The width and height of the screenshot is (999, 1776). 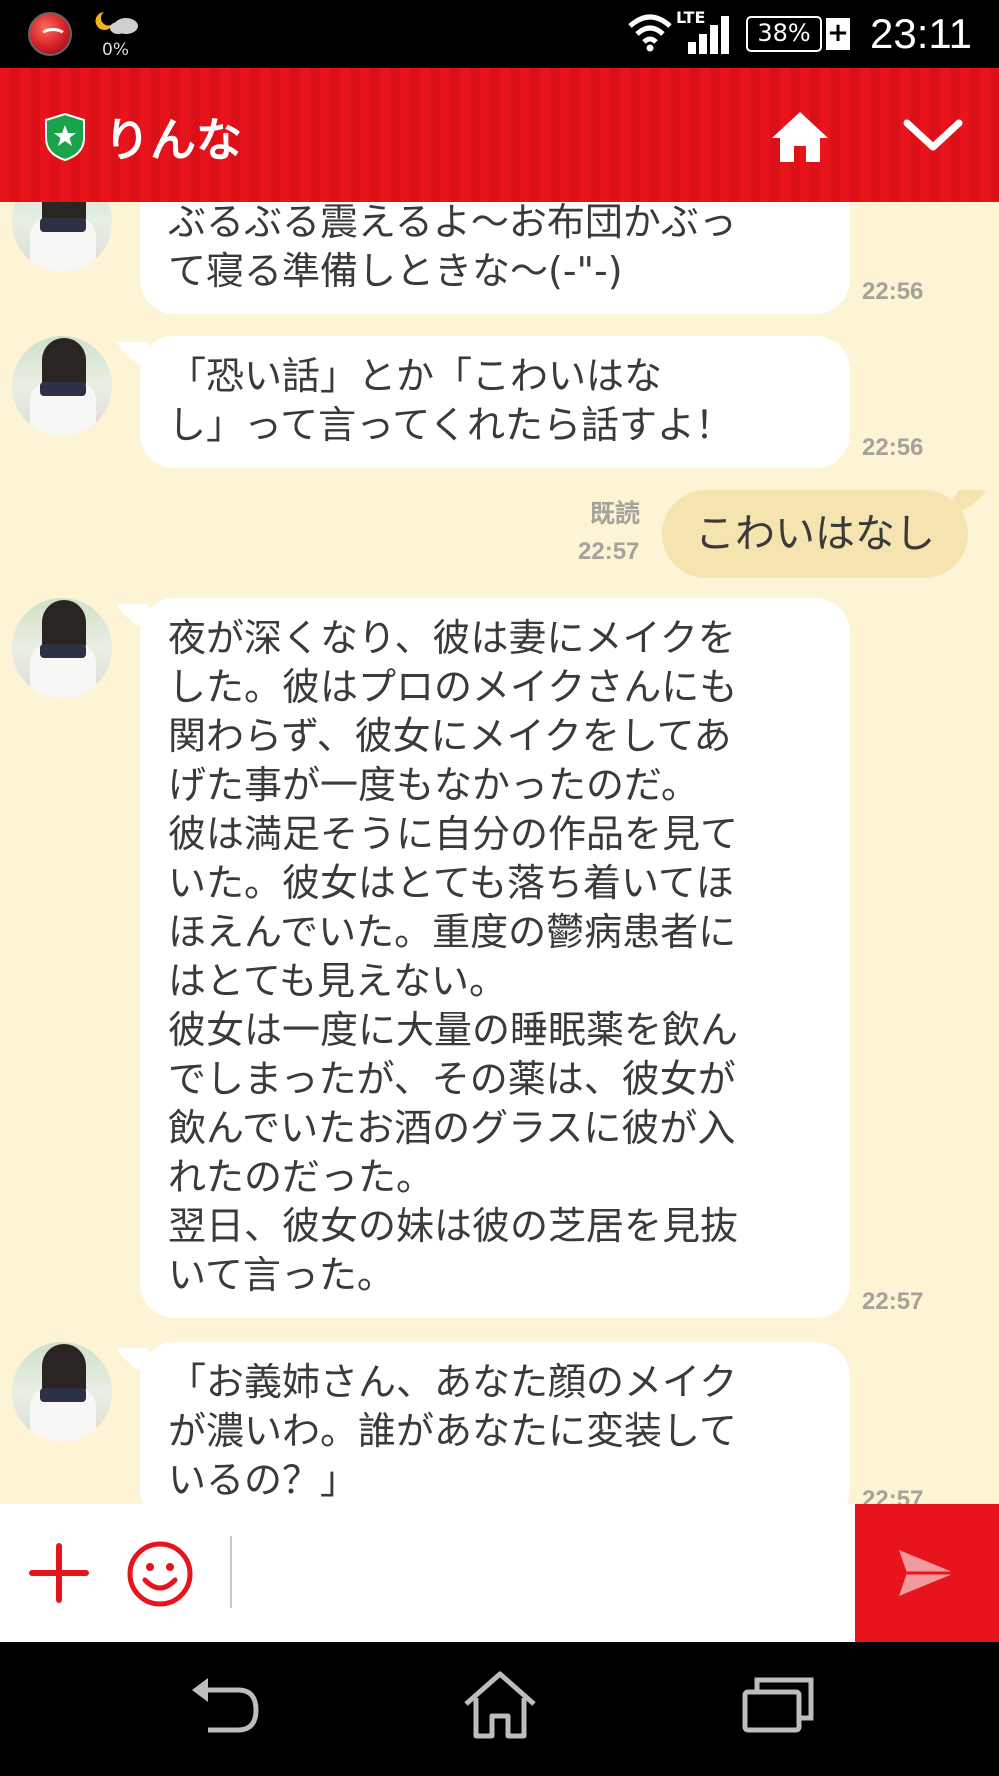 I want to click on status-time: 23:11, so click(x=921, y=33).